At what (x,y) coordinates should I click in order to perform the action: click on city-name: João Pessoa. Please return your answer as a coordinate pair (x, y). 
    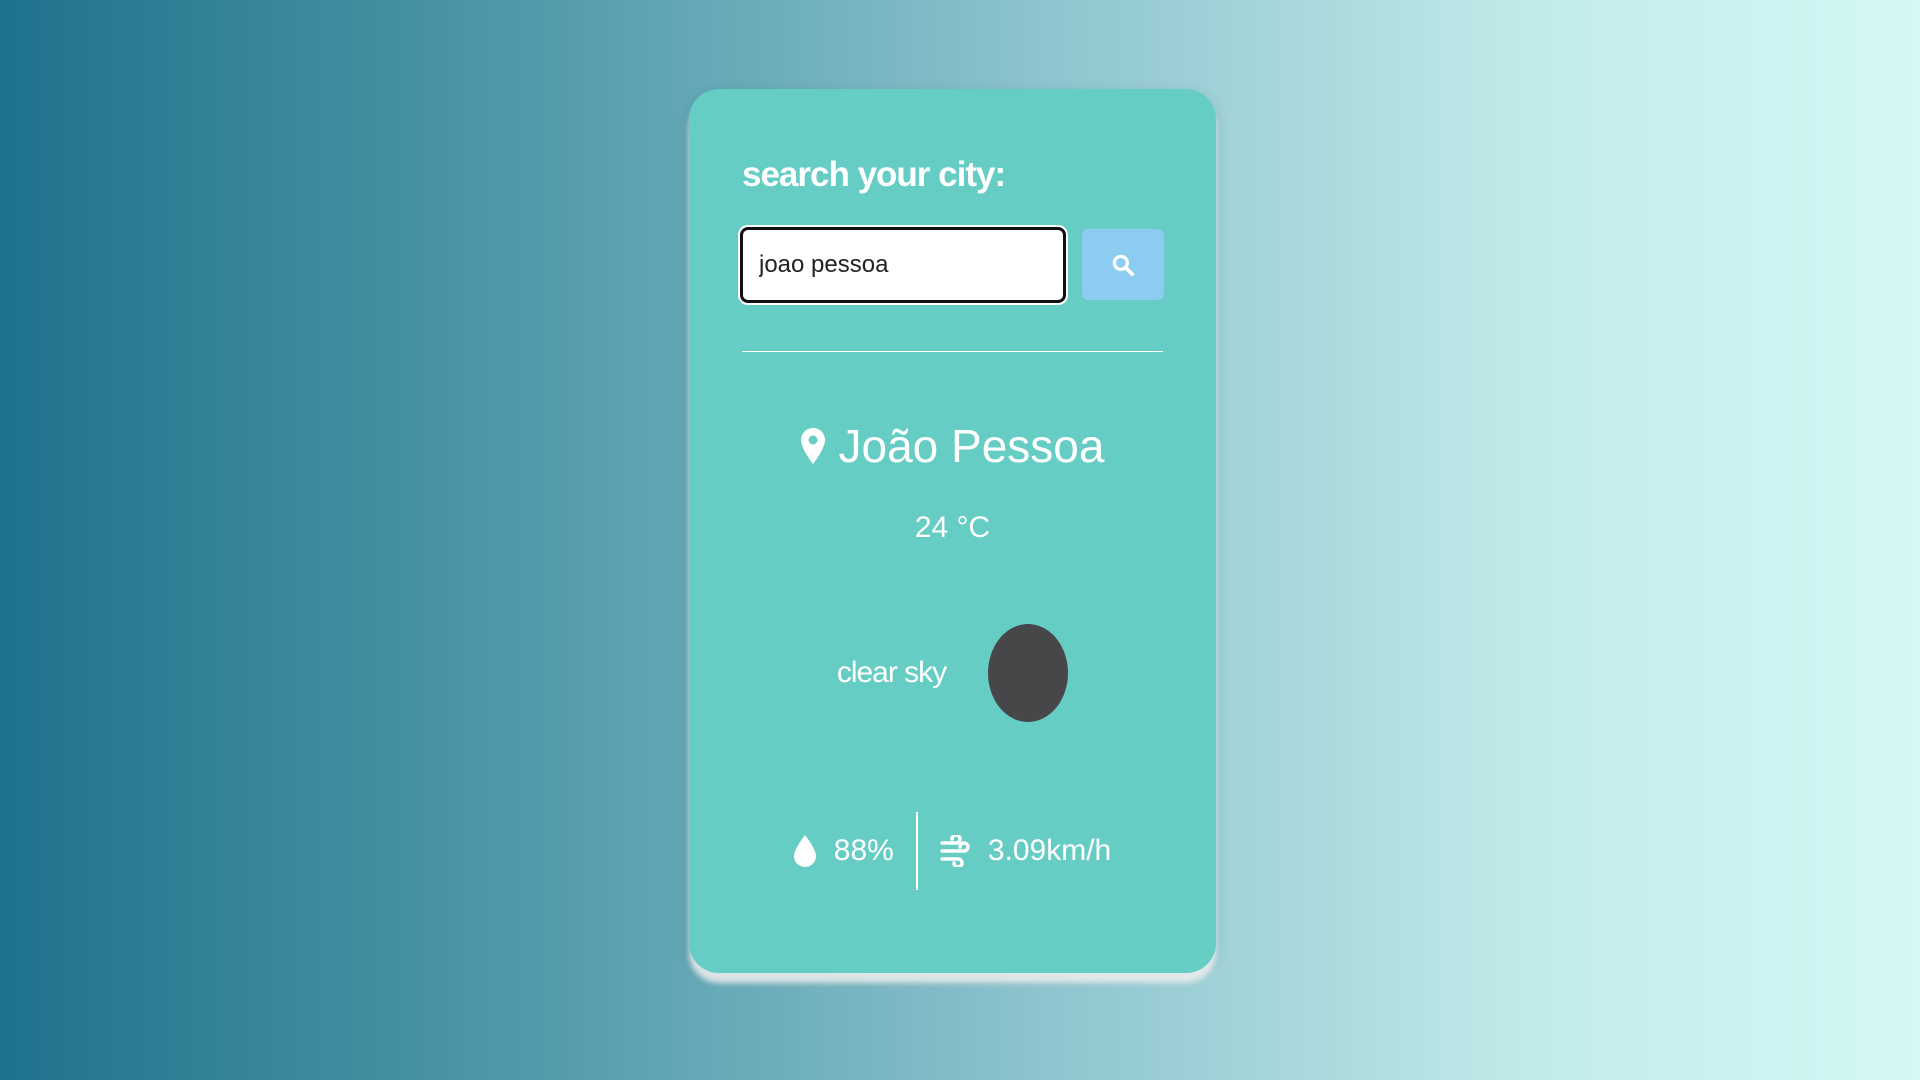
    Looking at the image, I should click on (971, 446).